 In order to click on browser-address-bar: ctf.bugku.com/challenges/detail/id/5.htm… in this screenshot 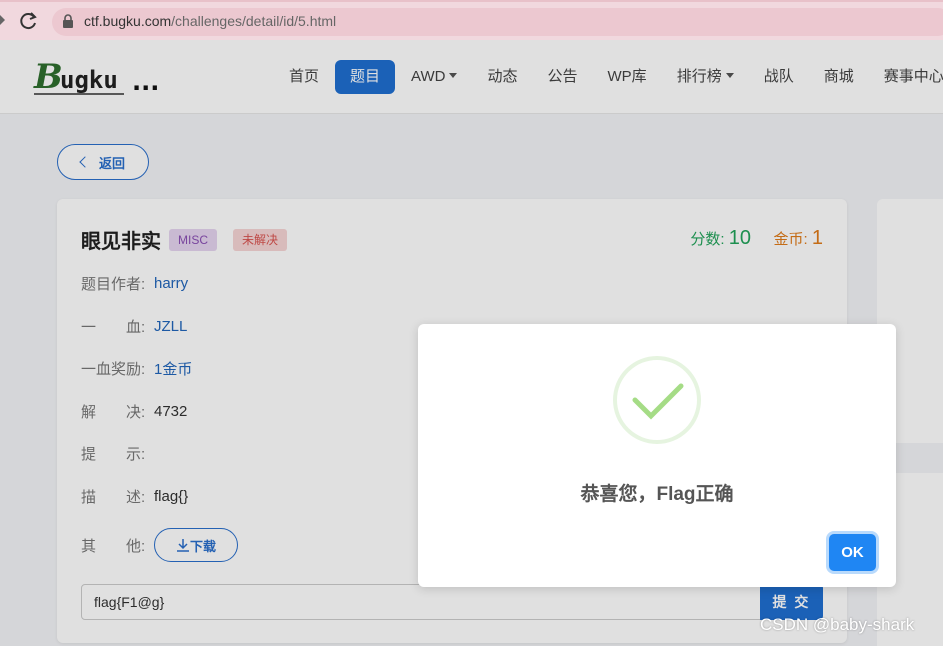, I will do `click(471, 20)`.